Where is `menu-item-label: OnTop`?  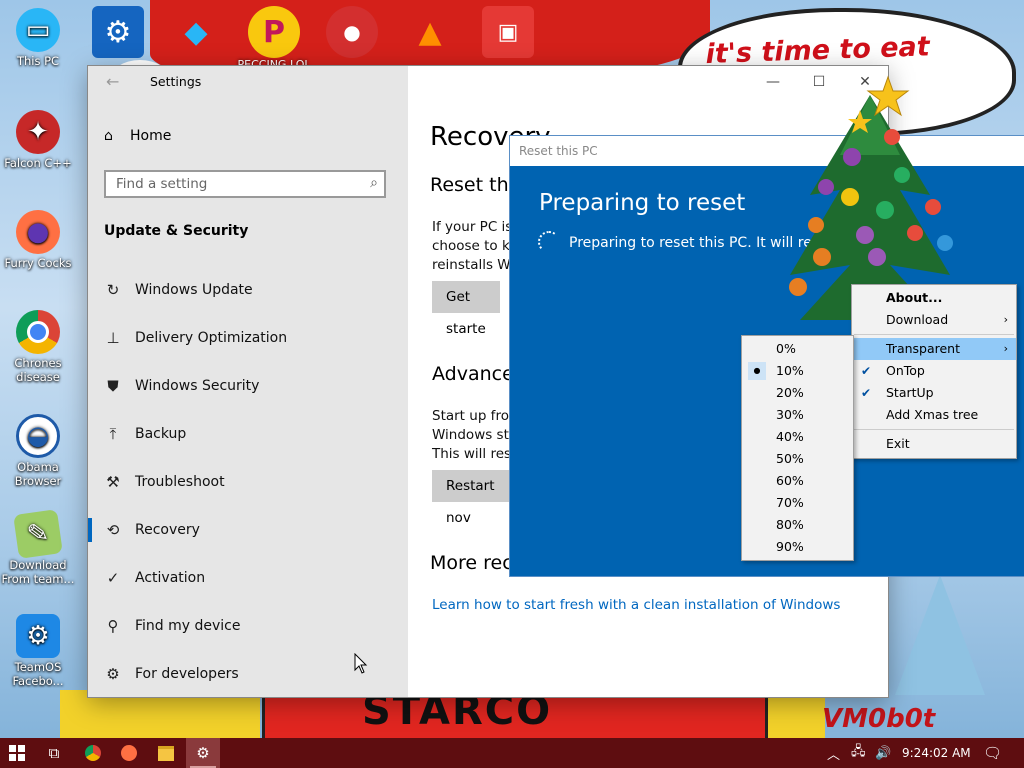 menu-item-label: OnTop is located at coordinates (905, 370).